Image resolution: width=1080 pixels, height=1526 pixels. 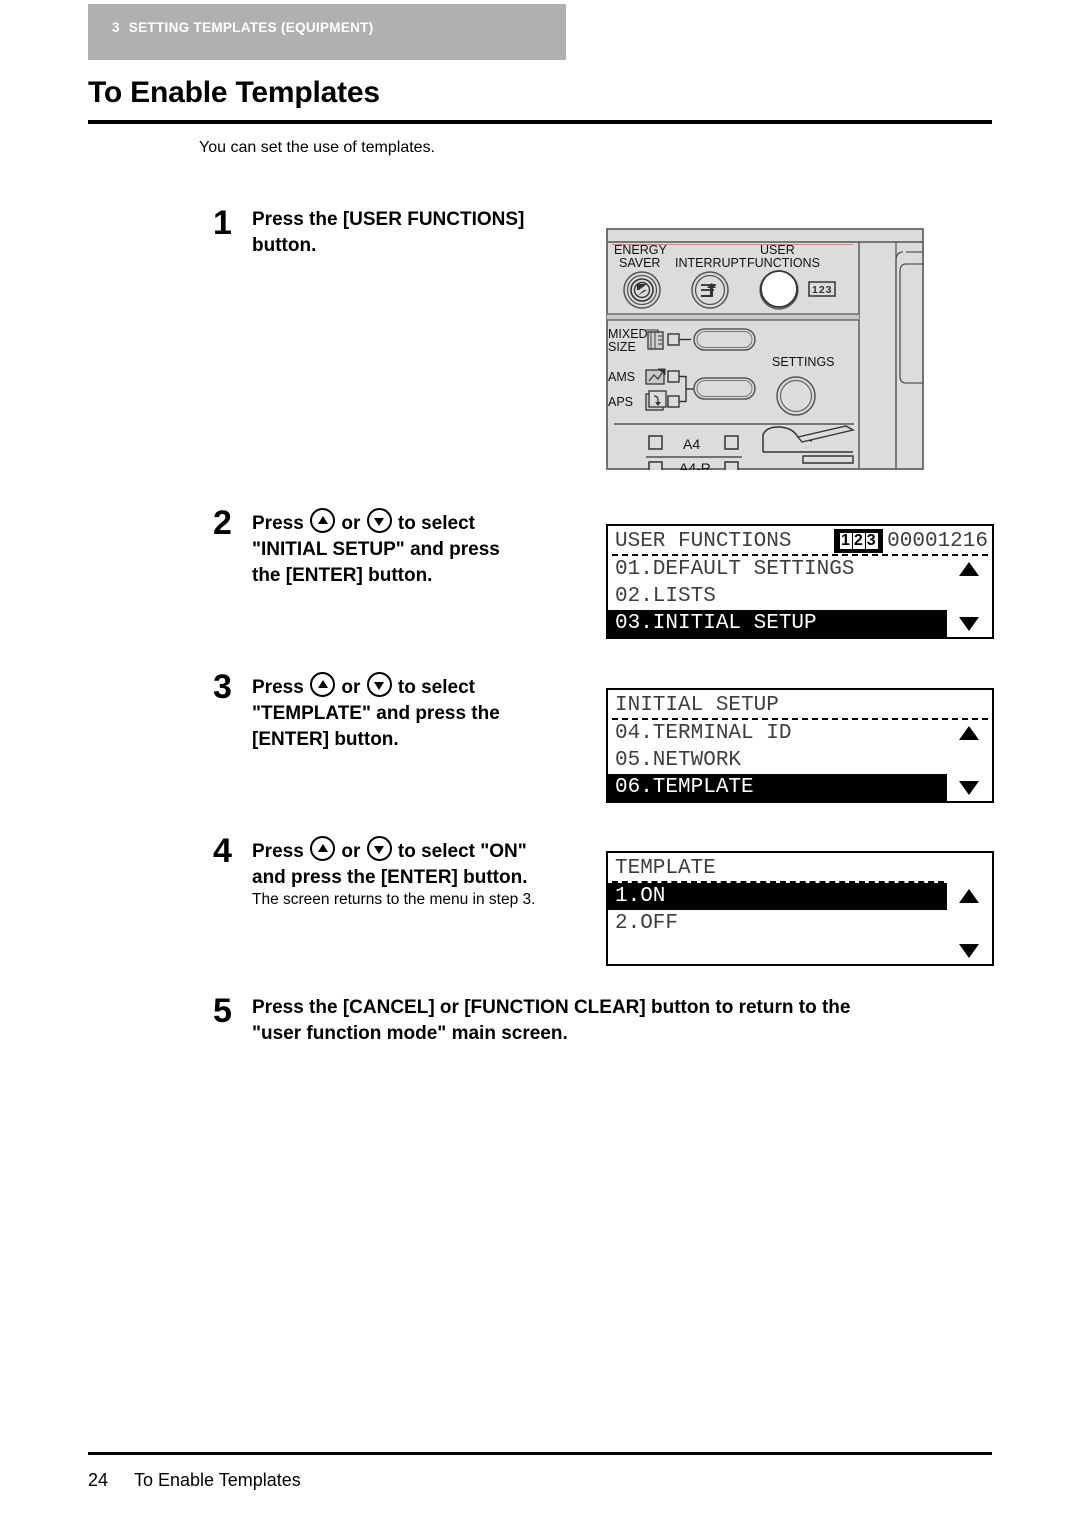 I want to click on lcd1-counter-area: 123 00001216, so click(x=913, y=541).